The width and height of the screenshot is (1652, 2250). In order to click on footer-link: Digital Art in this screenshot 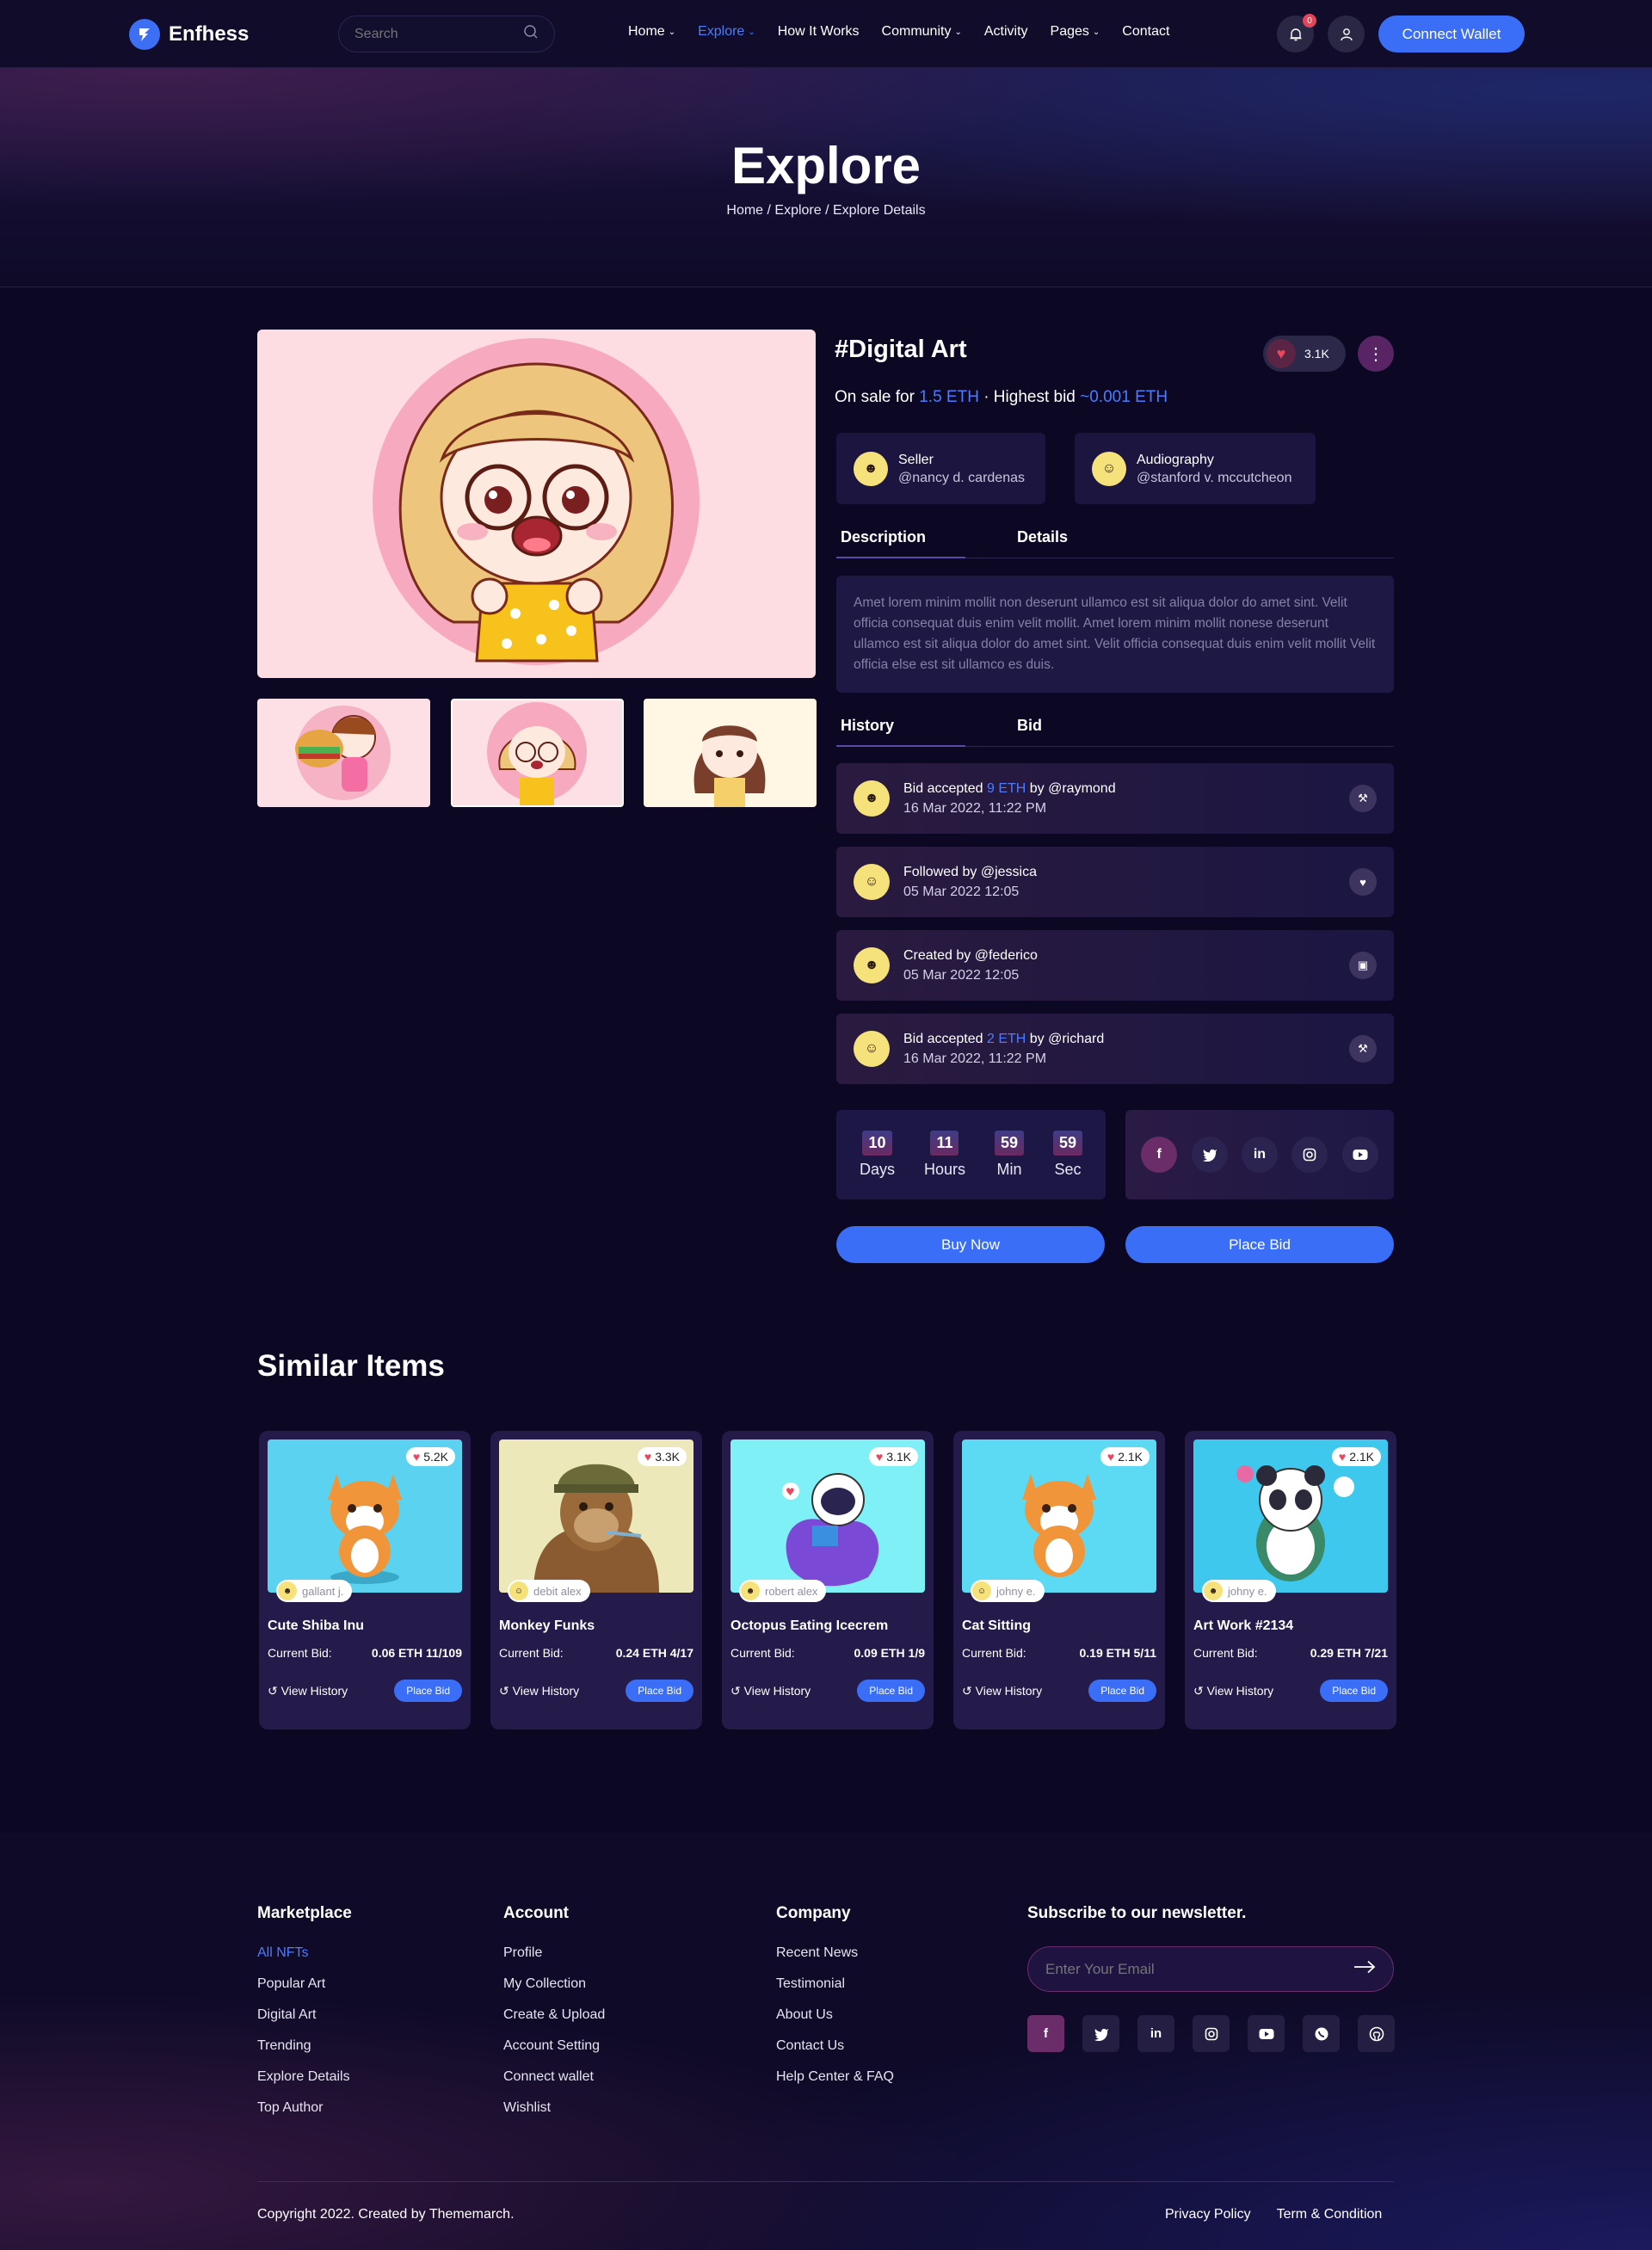, I will do `click(304, 2022)`.